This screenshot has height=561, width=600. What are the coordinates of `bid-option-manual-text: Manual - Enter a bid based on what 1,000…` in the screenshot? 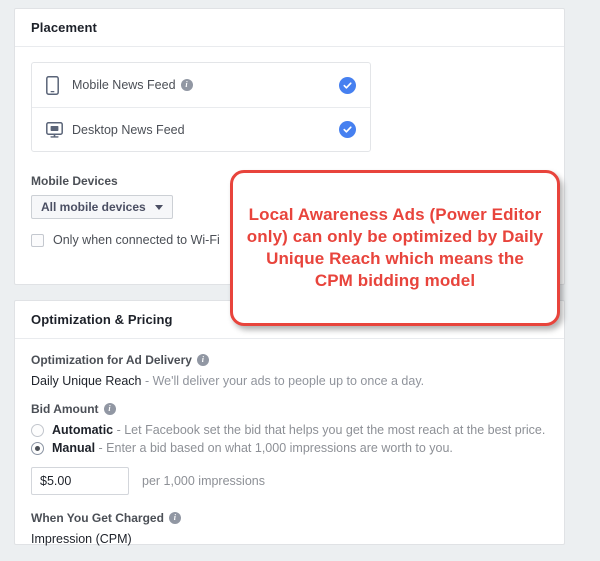 It's located at (252, 448).